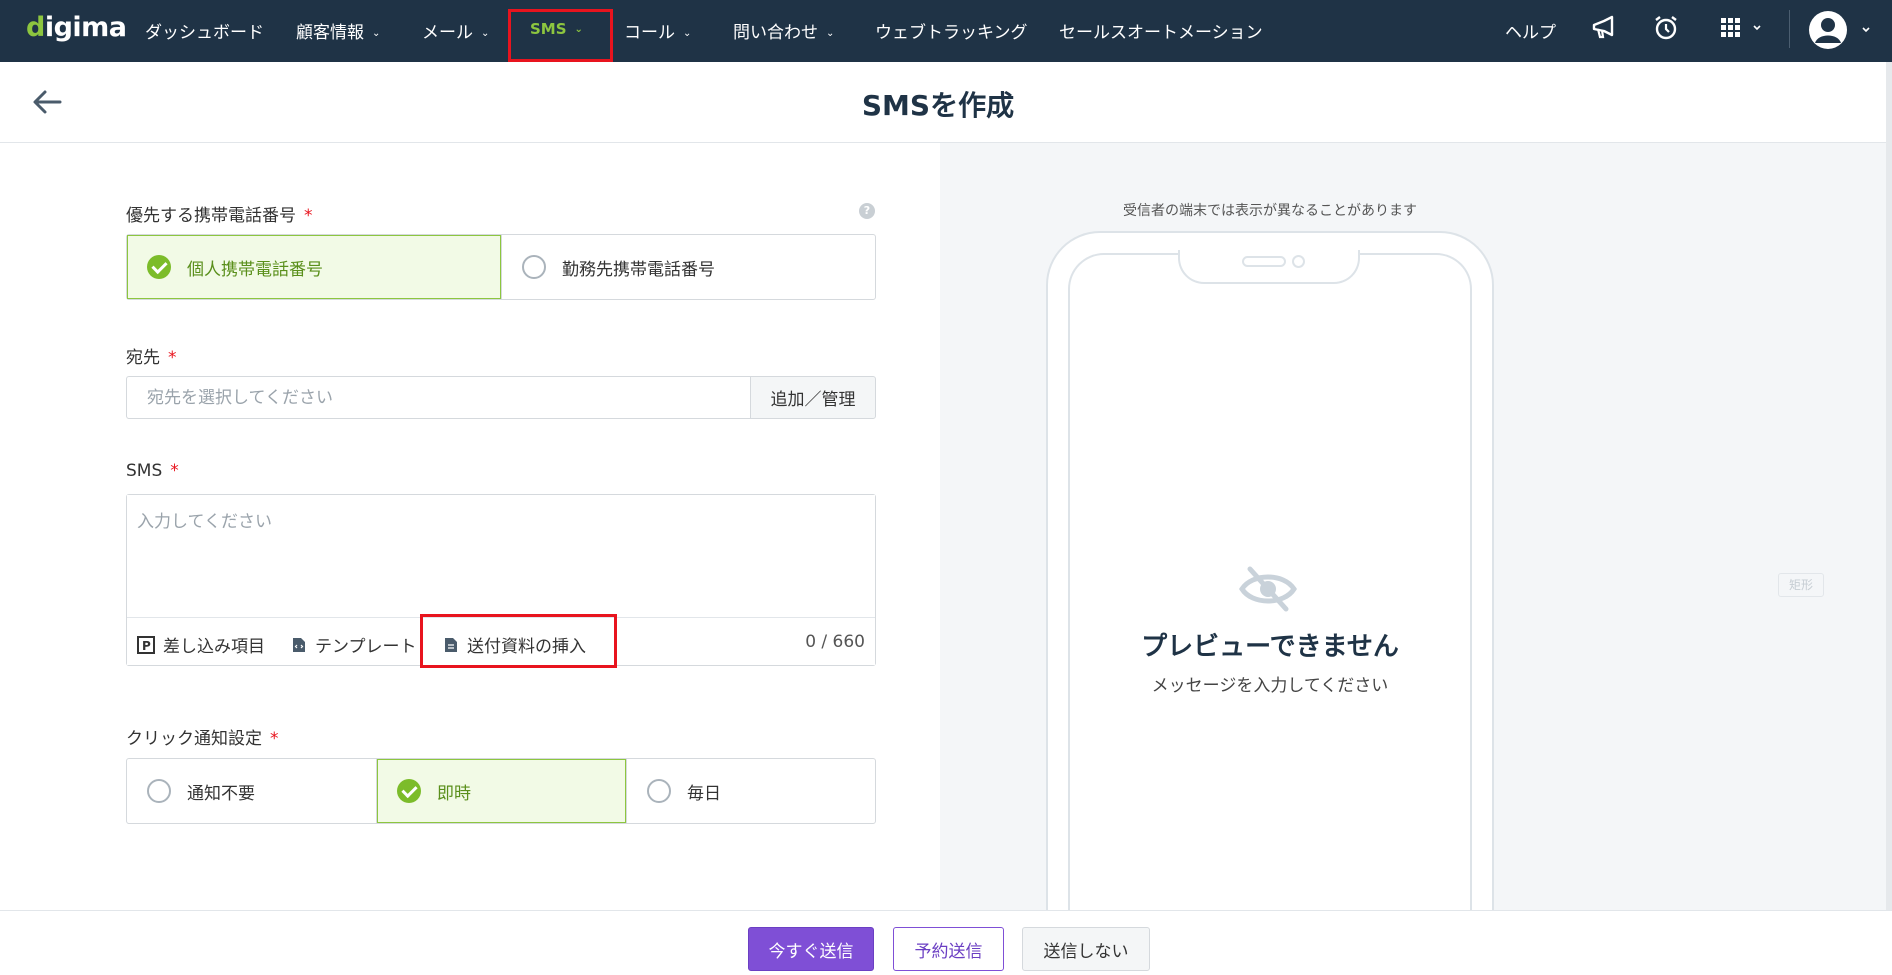 Image resolution: width=1892 pixels, height=975 pixels. Describe the element at coordinates (1743, 29) in the screenshot. I see `apps-grid-icon` at that location.